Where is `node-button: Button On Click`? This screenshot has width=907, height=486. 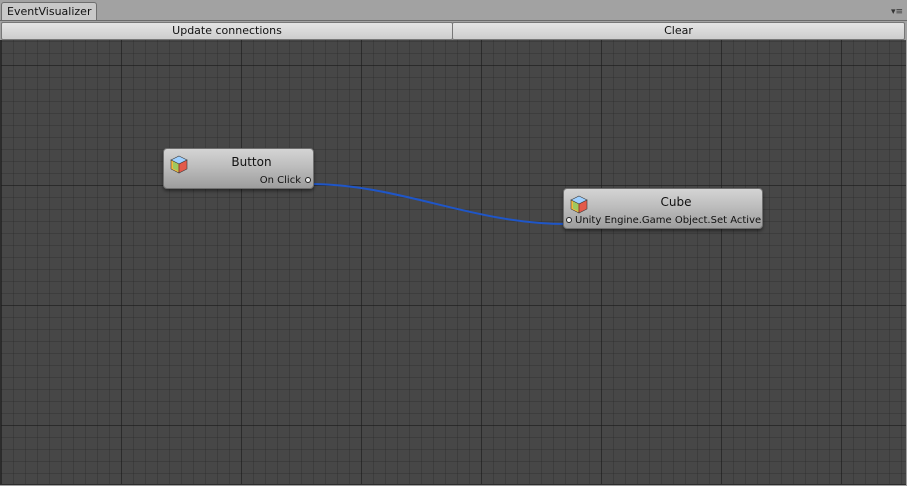 node-button: Button On Click is located at coordinates (238, 168).